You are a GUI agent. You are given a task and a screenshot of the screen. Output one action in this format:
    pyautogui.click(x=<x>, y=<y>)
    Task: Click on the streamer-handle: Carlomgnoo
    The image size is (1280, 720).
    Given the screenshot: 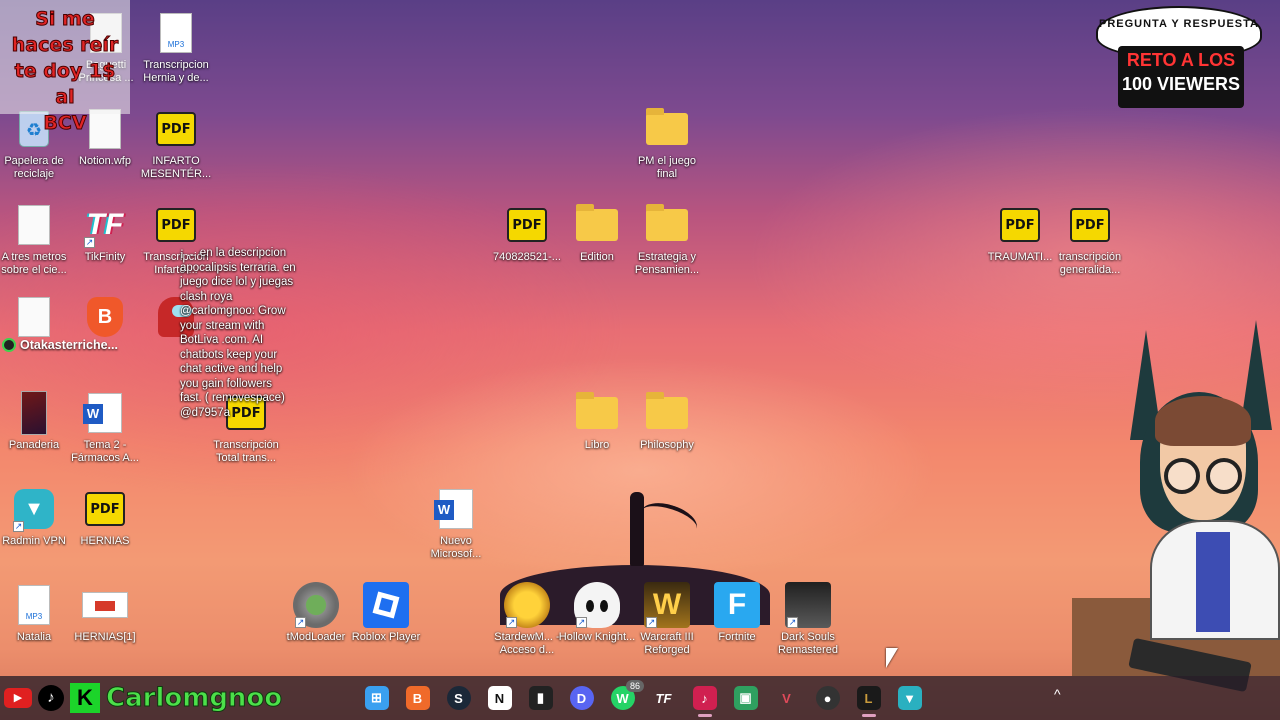 What is the action you would take?
    pyautogui.click(x=194, y=698)
    